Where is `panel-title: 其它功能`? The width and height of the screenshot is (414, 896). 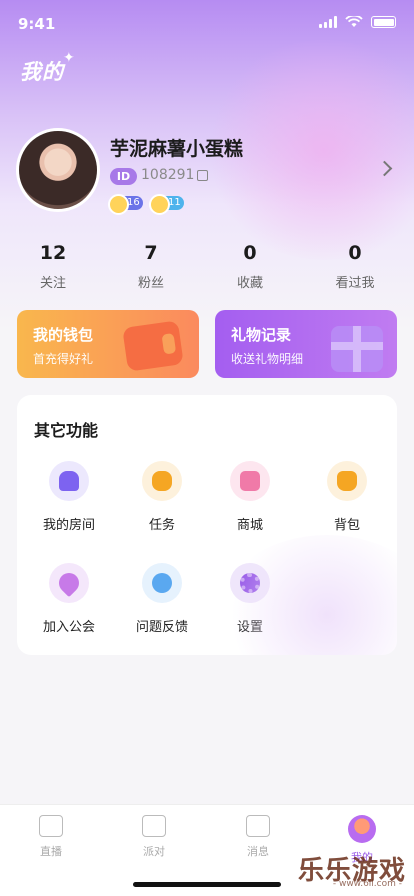
panel-title: 其它功能 is located at coordinates (66, 430).